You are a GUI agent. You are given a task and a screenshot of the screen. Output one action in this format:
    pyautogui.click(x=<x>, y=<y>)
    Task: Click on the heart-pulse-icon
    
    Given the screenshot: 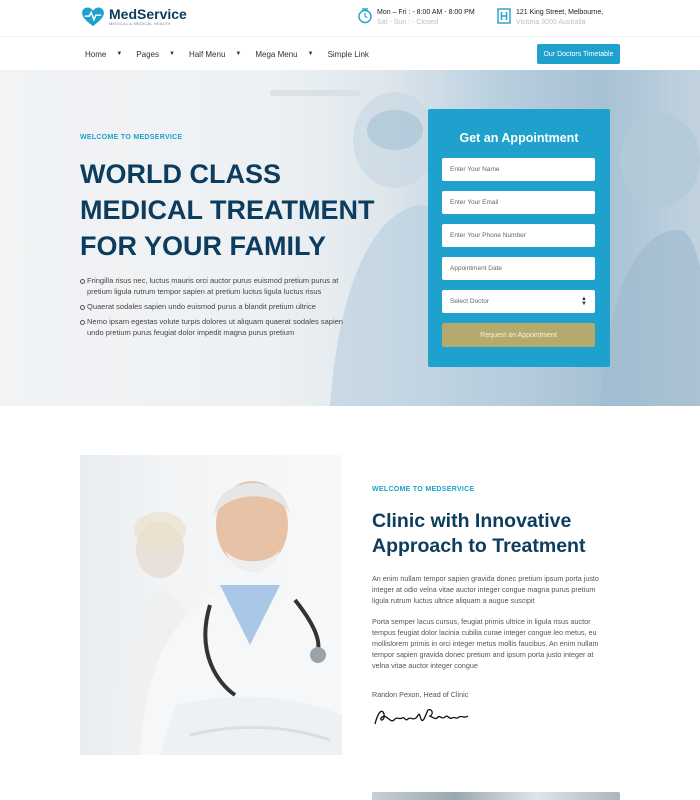 What is the action you would take?
    pyautogui.click(x=93, y=17)
    